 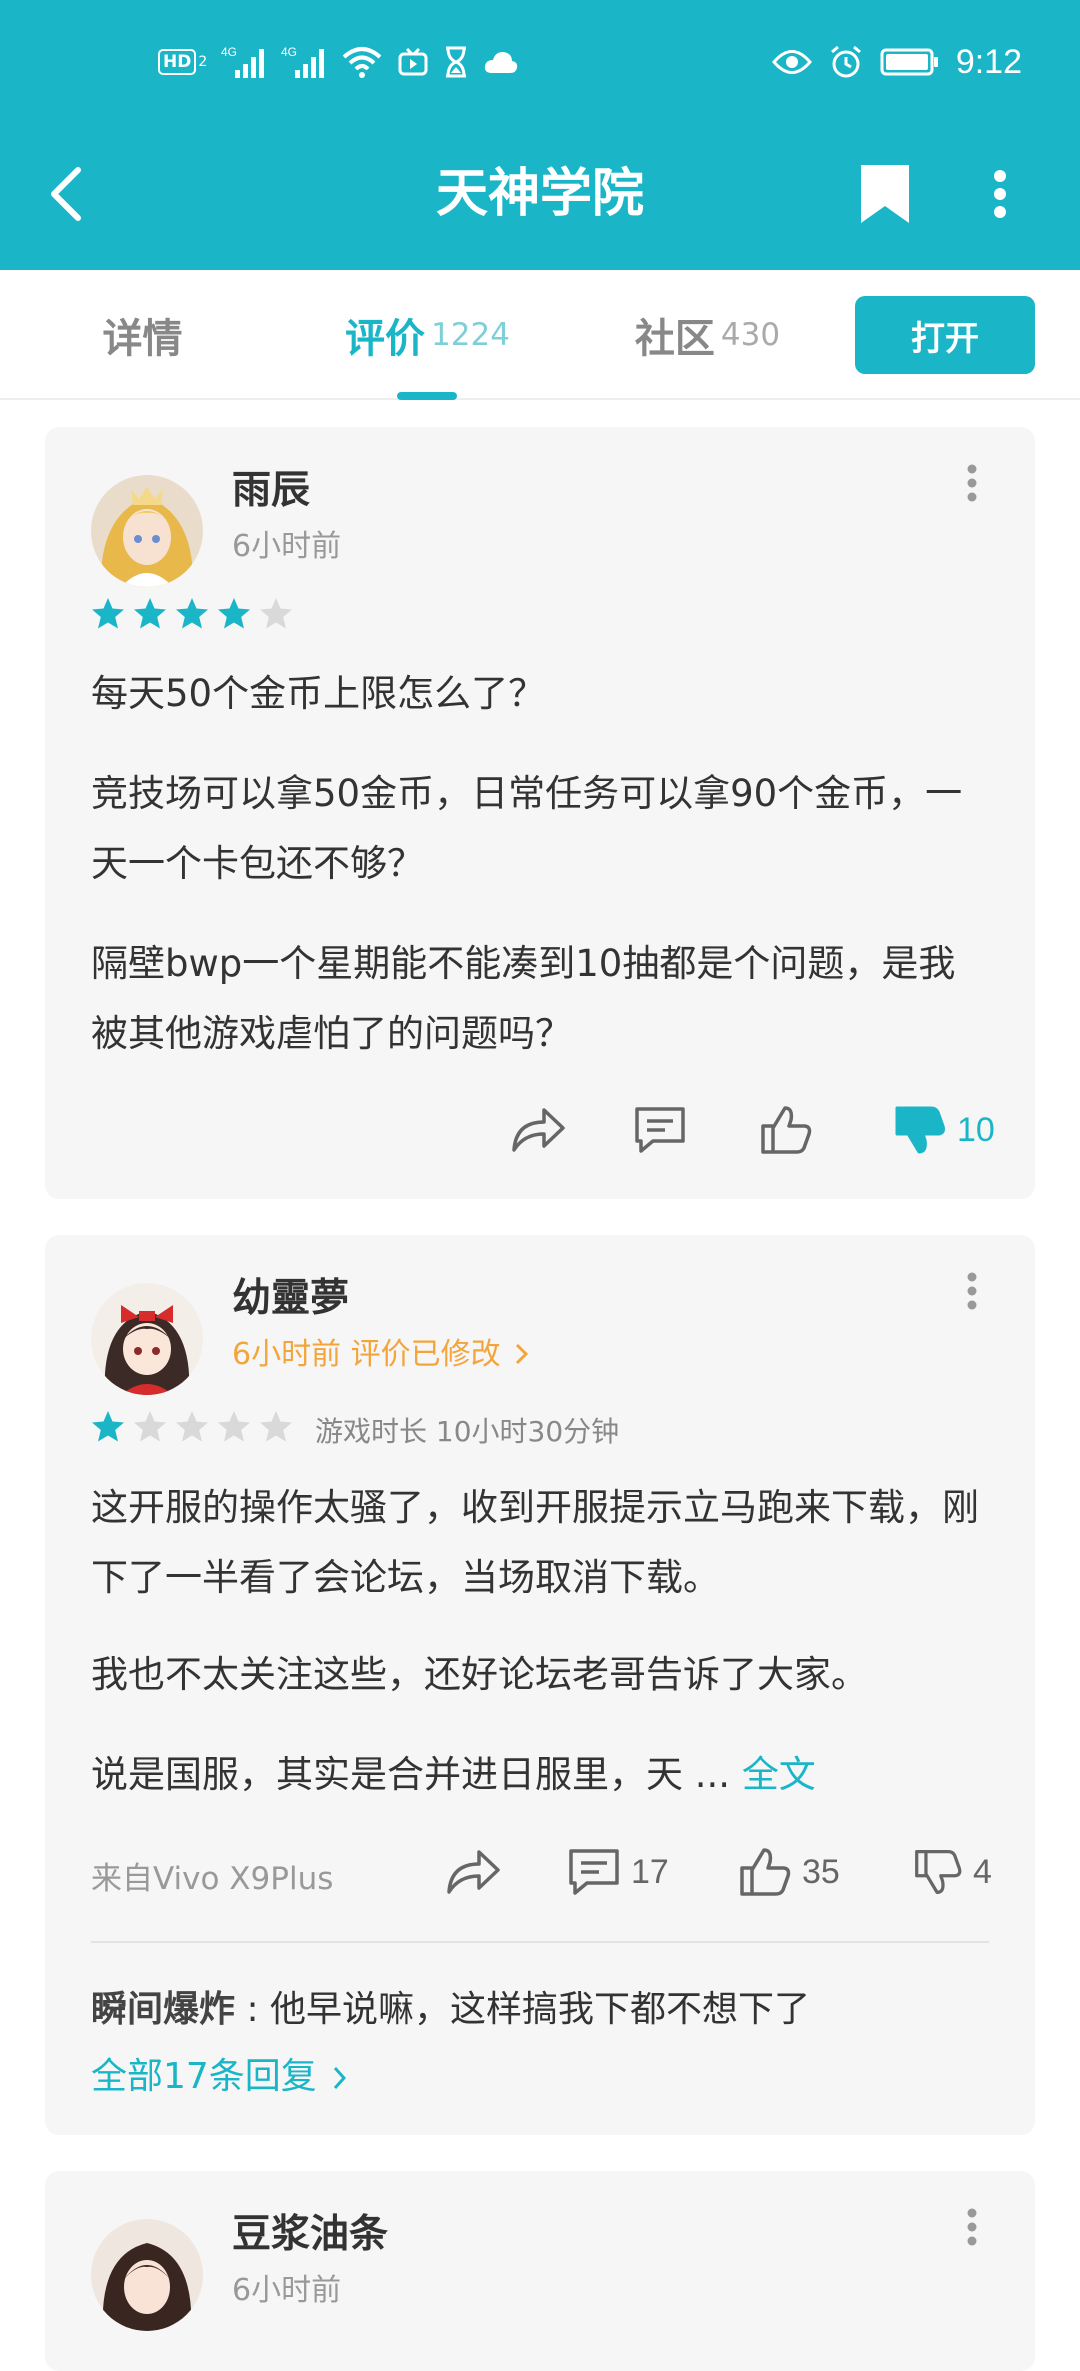 I want to click on tab-community: 社区 430, so click(x=707, y=335).